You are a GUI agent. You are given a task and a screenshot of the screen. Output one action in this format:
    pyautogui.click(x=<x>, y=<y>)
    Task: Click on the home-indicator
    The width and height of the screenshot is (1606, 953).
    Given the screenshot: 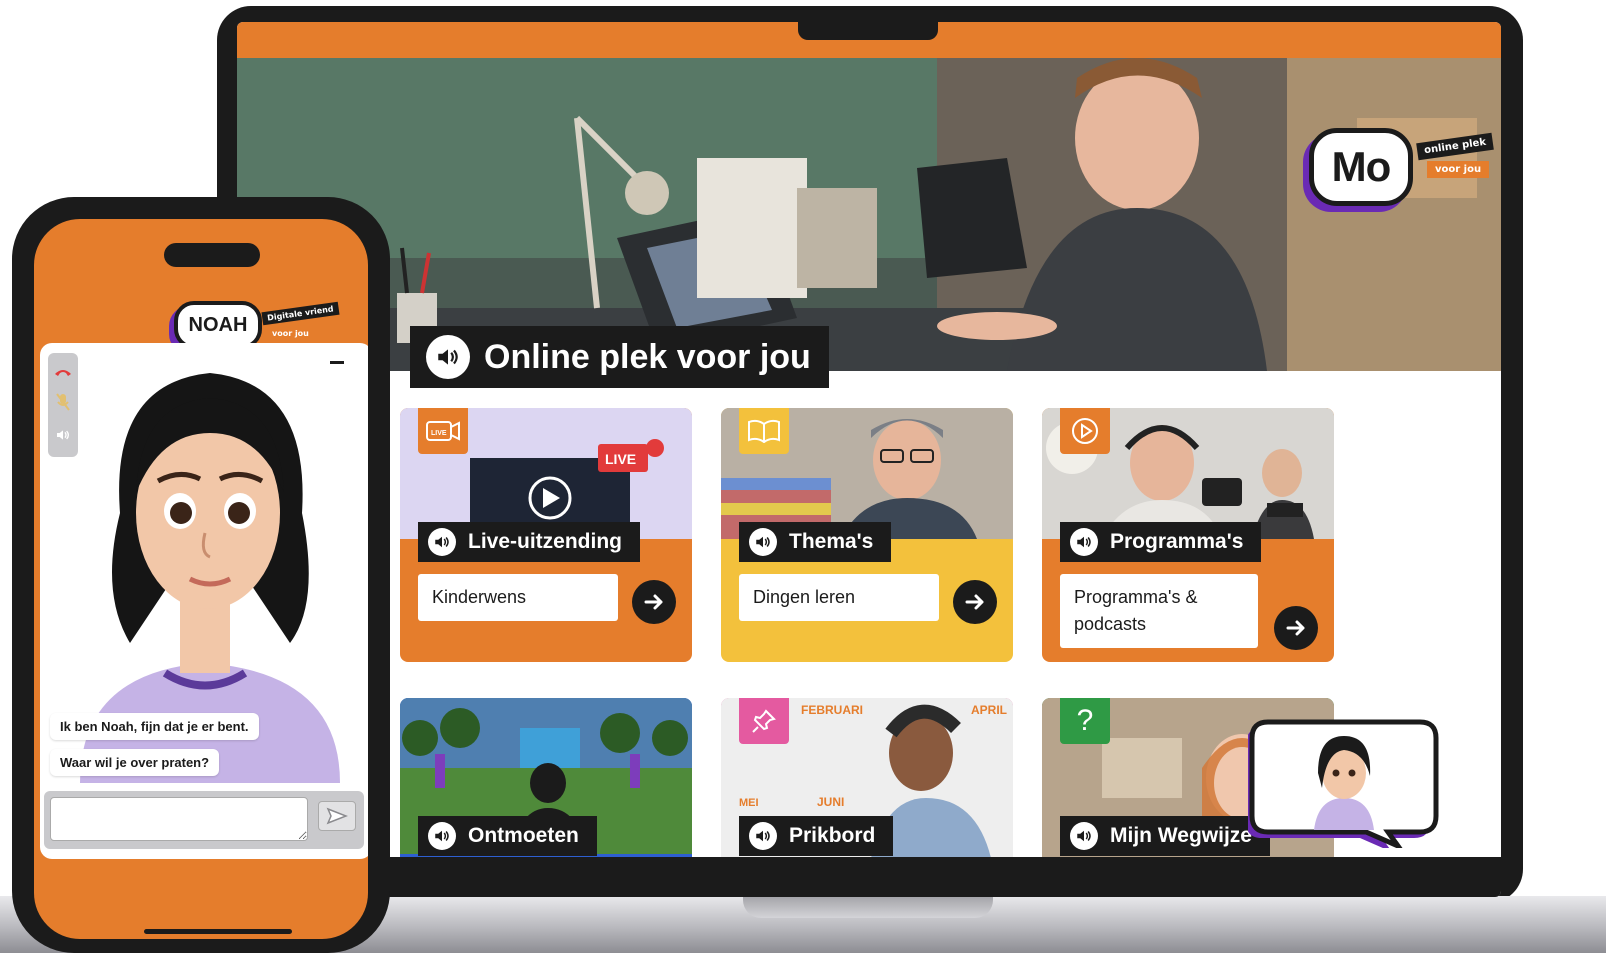 What is the action you would take?
    pyautogui.click(x=218, y=931)
    